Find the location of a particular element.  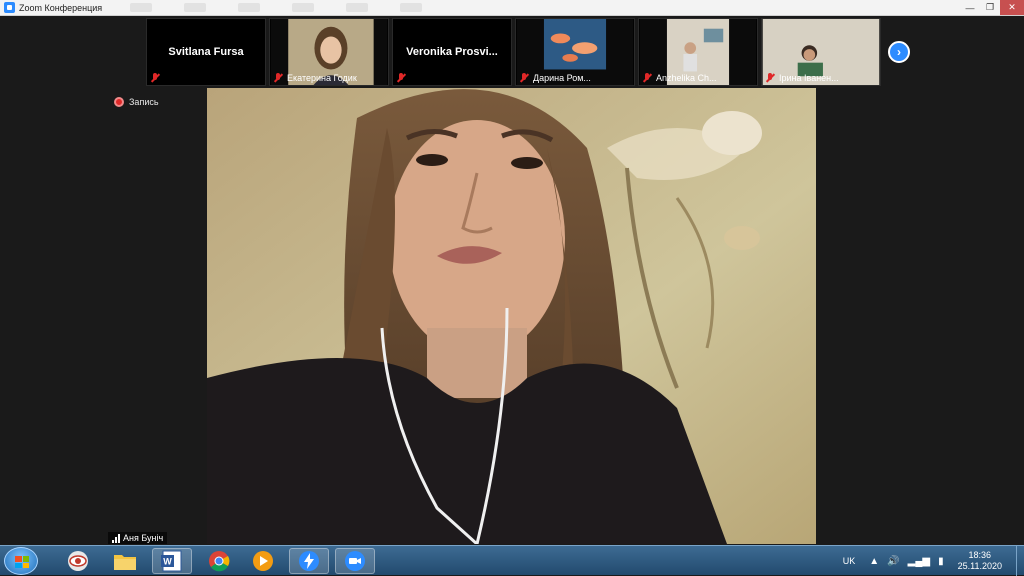

windows-taskbar: W UK ▲ 🔊 ▂▄▆ ▮ 18:36 25.11.2020 is located at coordinates (512, 560).